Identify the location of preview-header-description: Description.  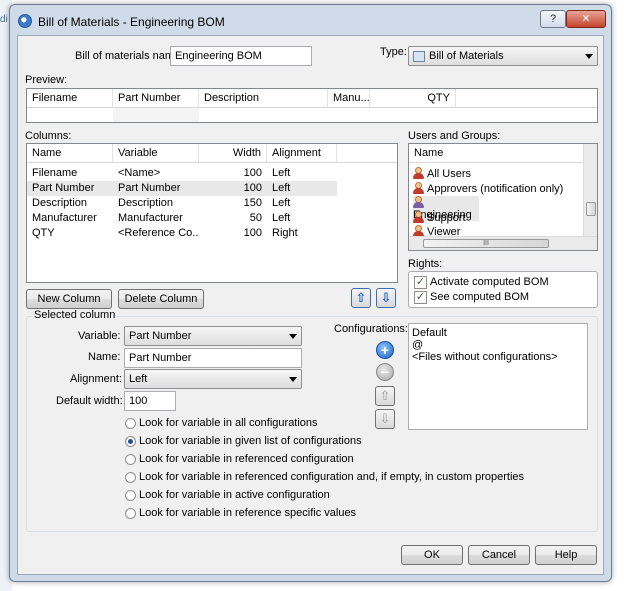
(263, 98).